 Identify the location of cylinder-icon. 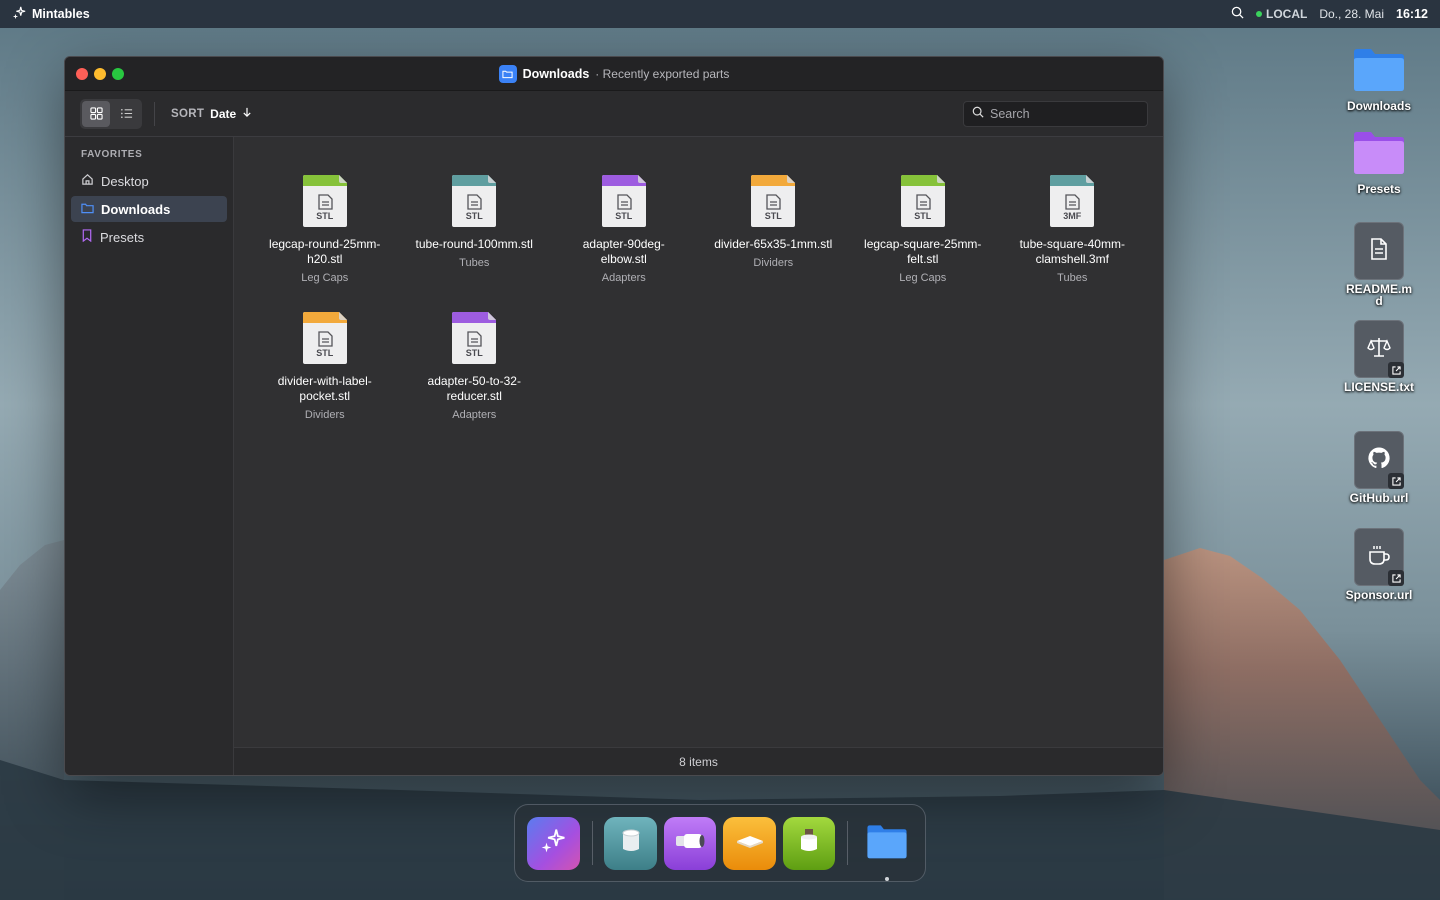
(631, 843).